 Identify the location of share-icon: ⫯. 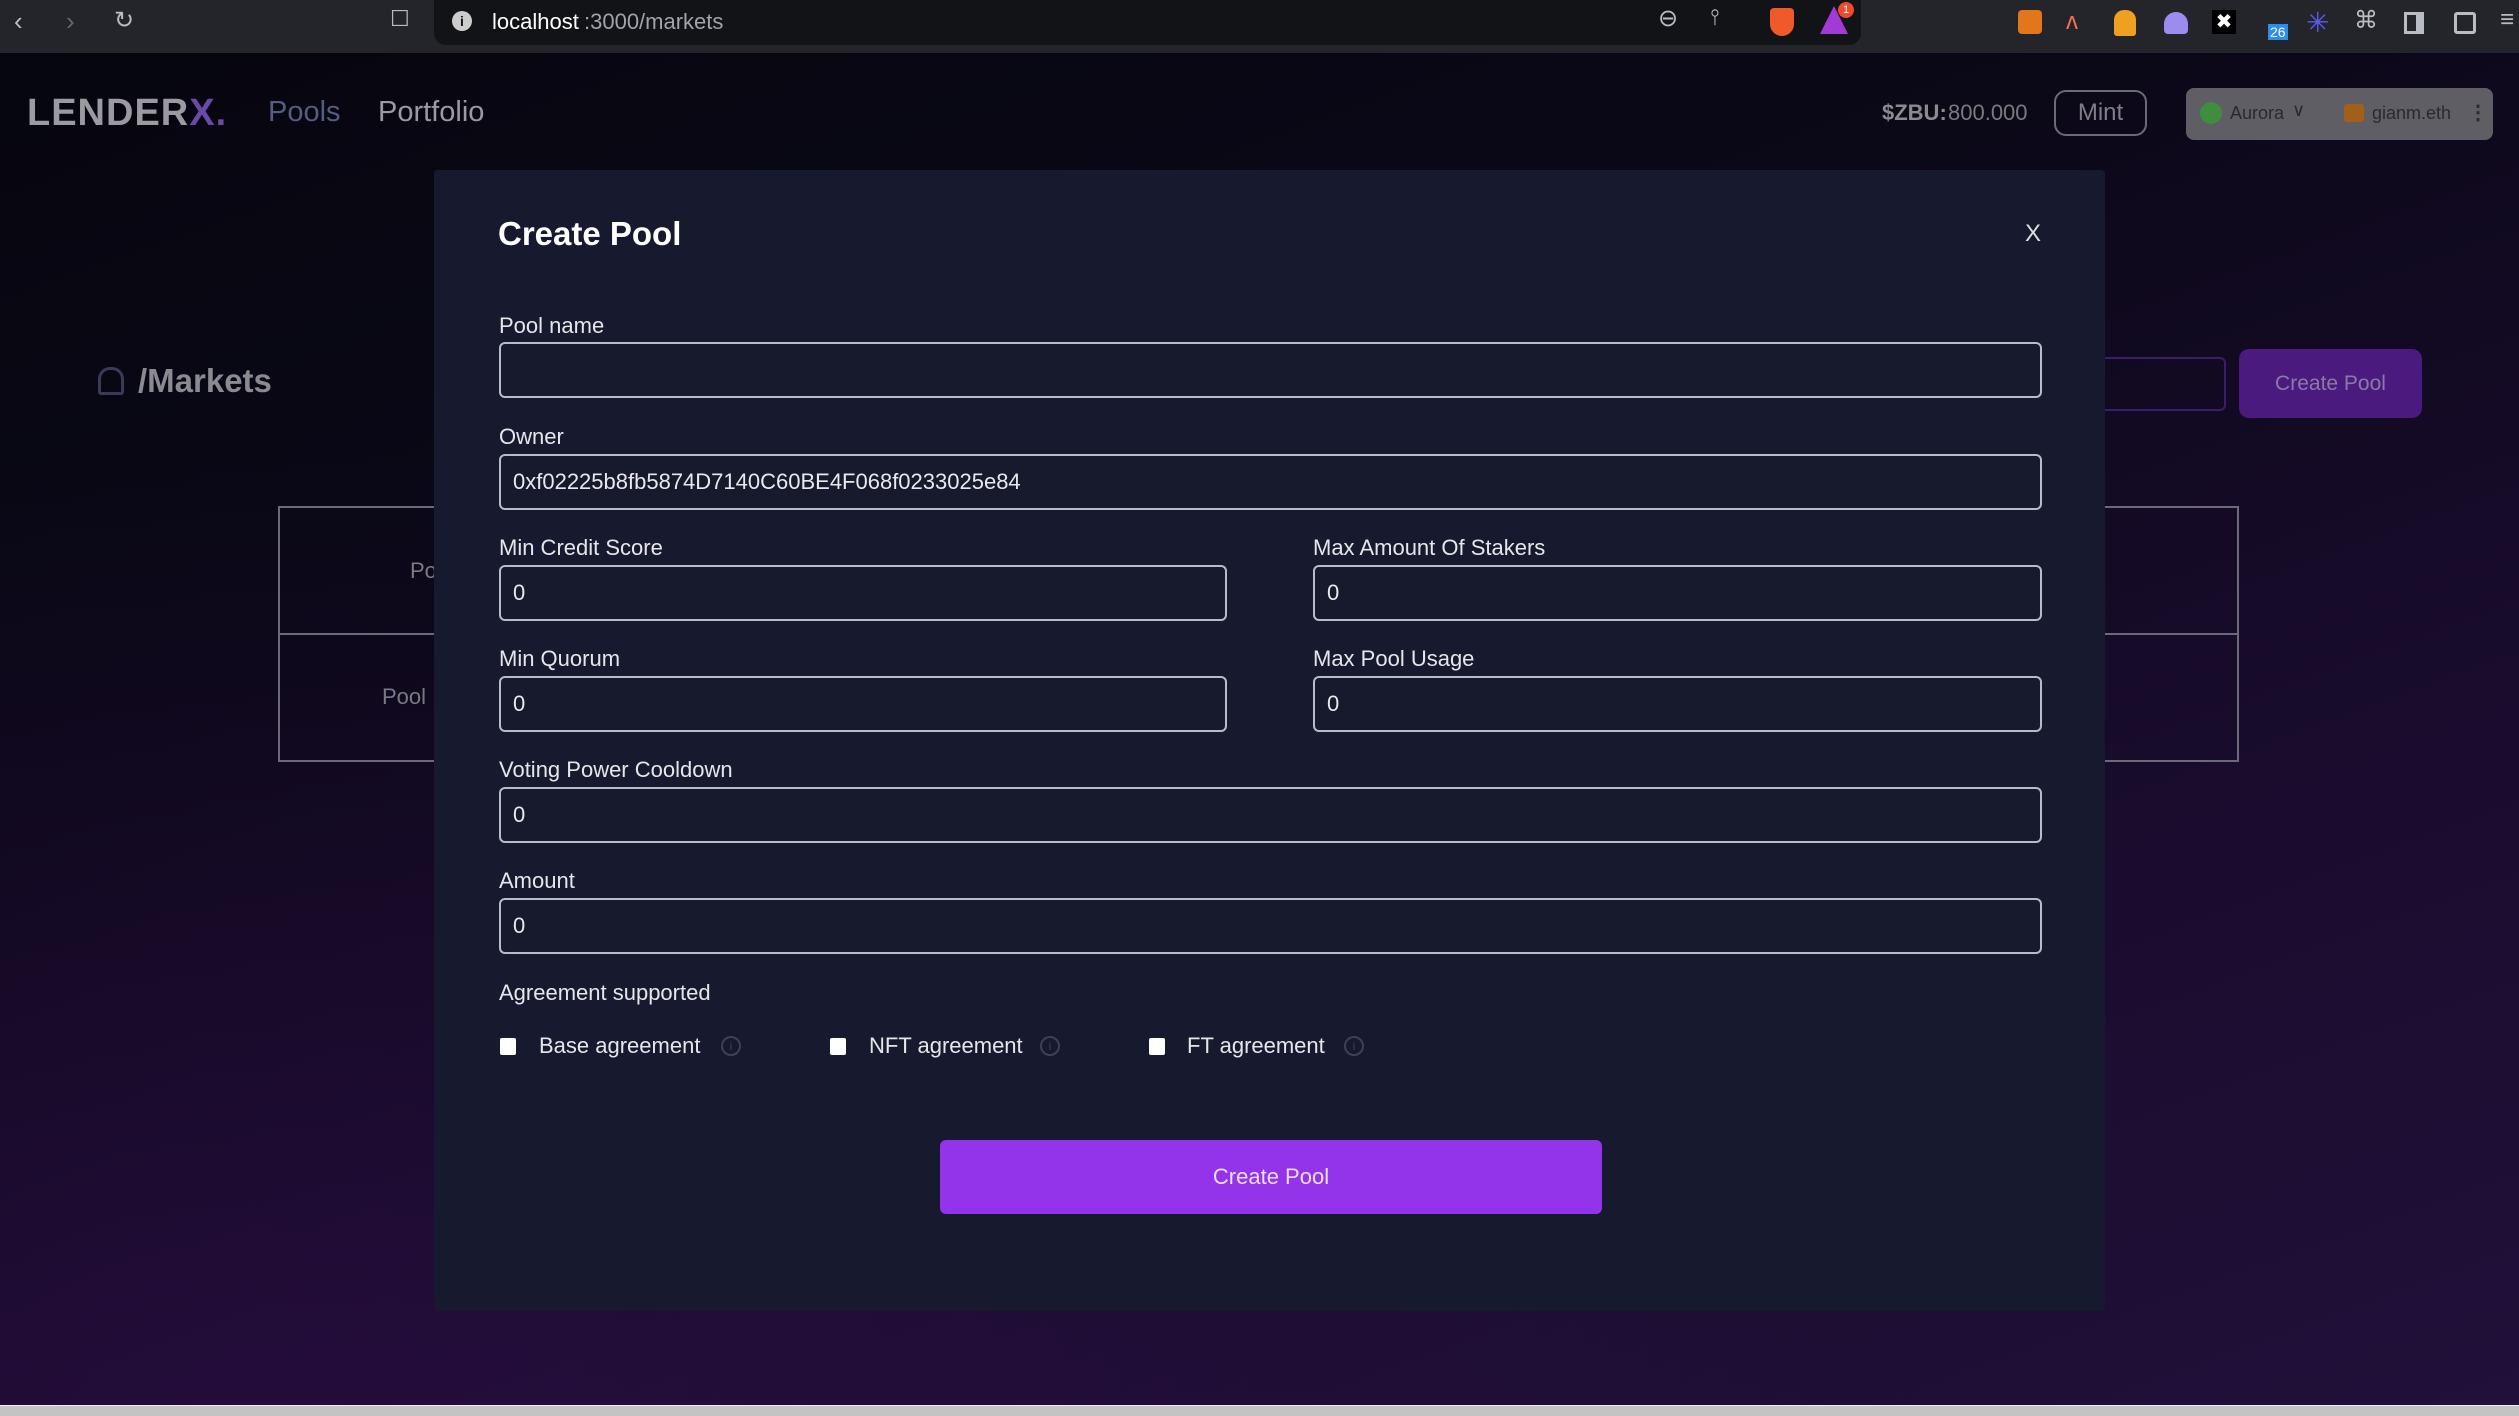
(1715, 17).